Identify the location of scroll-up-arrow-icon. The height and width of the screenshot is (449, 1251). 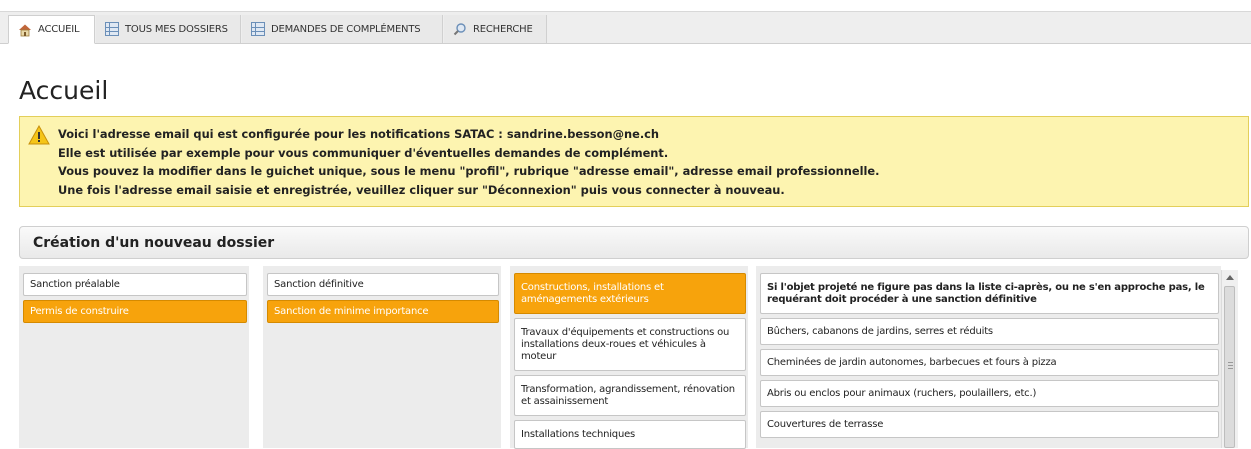
(1230, 277).